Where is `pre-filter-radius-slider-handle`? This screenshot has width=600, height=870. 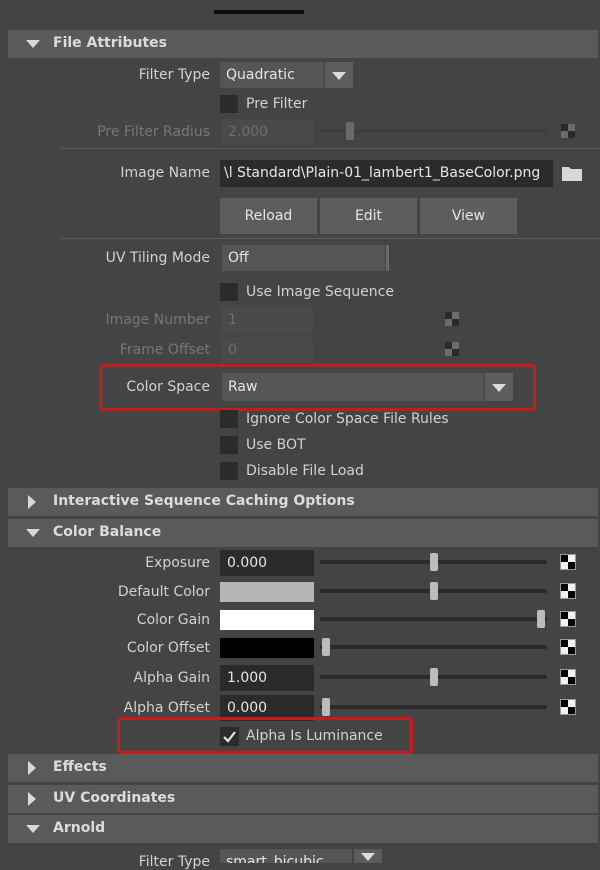
pre-filter-radius-slider-handle is located at coordinates (350, 131).